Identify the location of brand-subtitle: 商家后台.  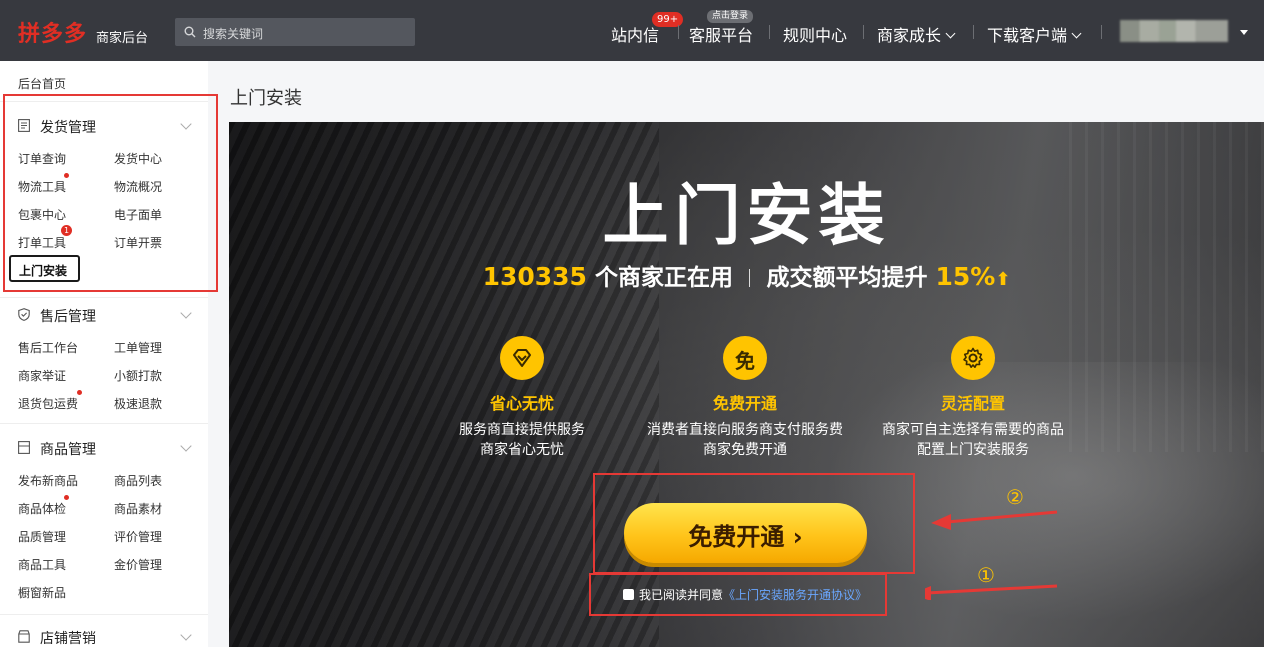
(122, 38).